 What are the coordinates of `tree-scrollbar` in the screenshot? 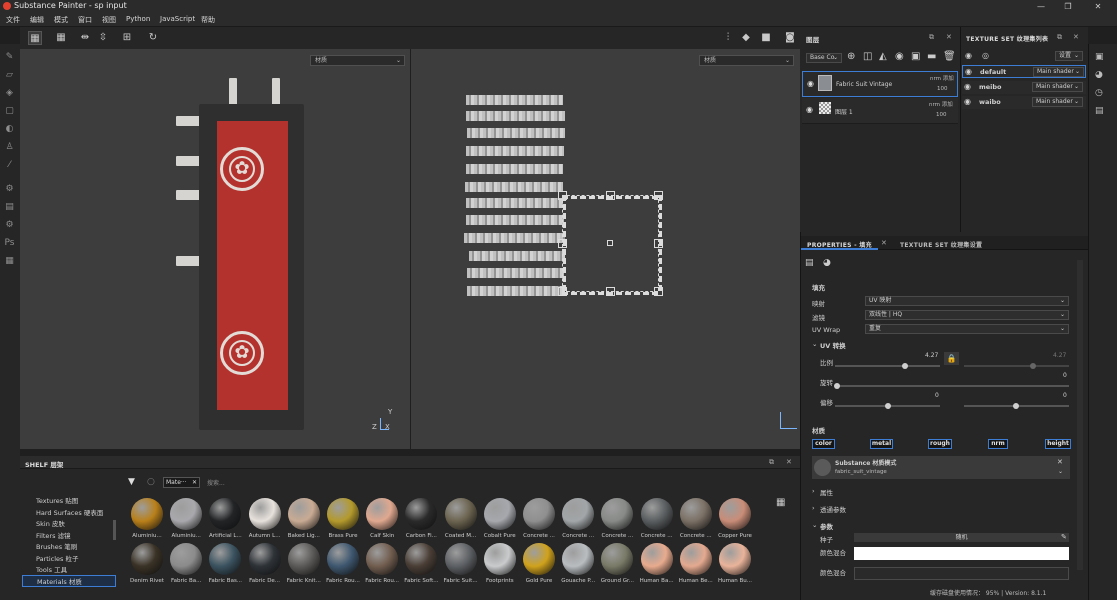 It's located at (114, 530).